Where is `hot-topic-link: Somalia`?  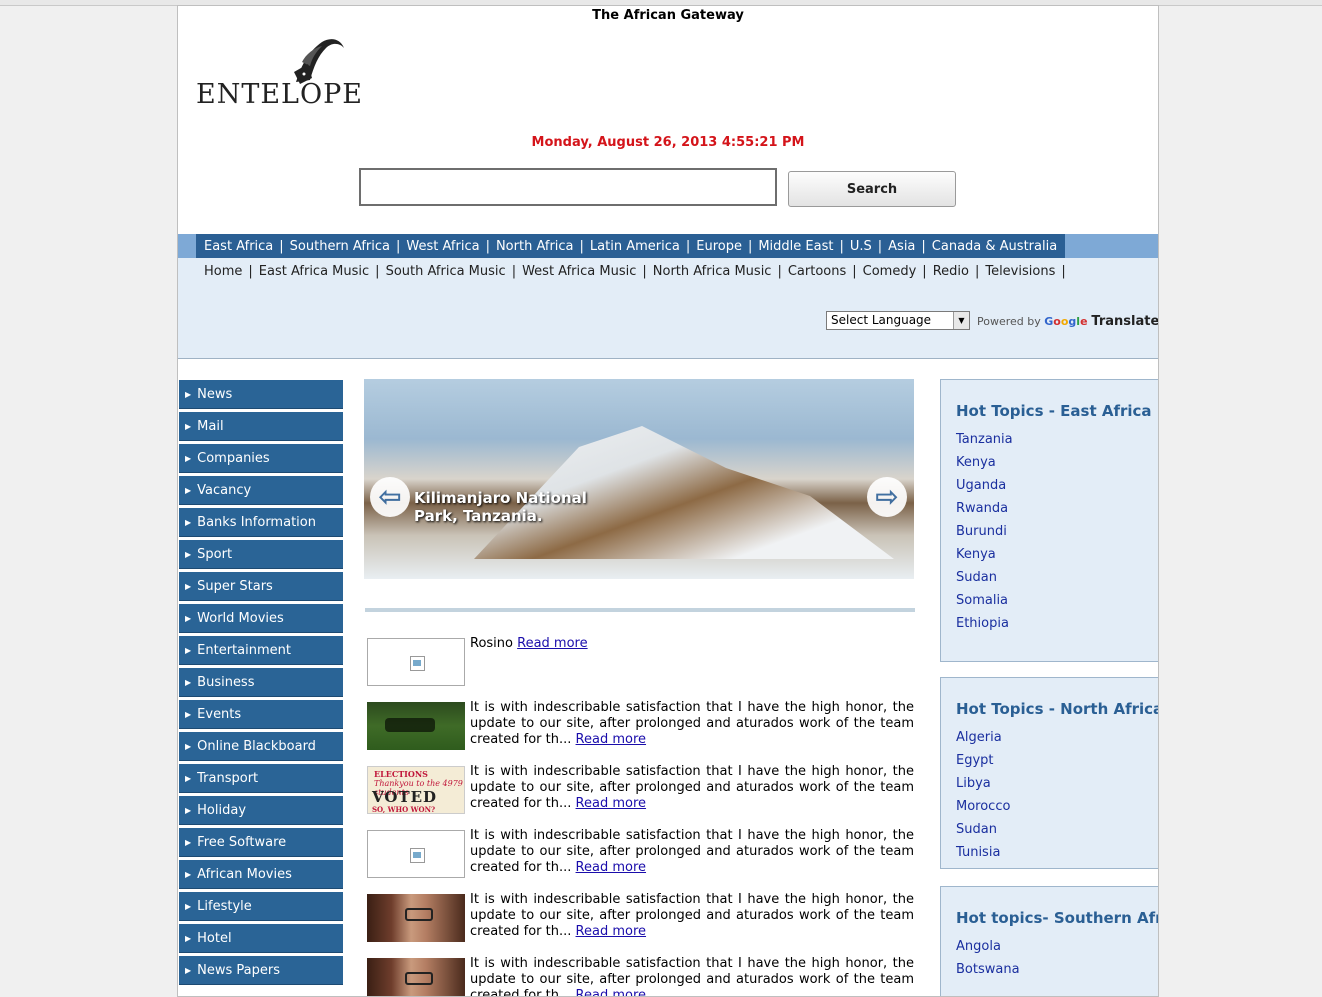
hot-topic-link: Somalia is located at coordinates (982, 600).